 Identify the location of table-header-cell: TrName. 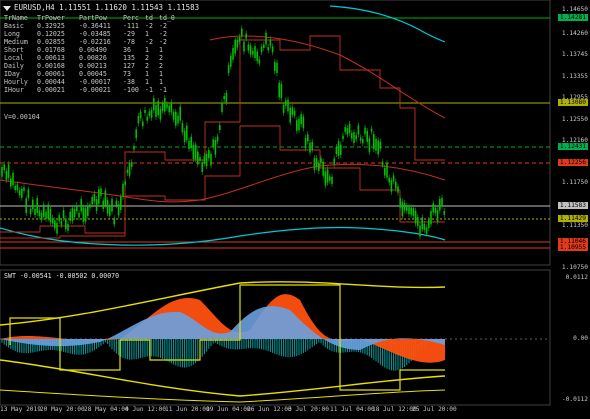
(16, 18).